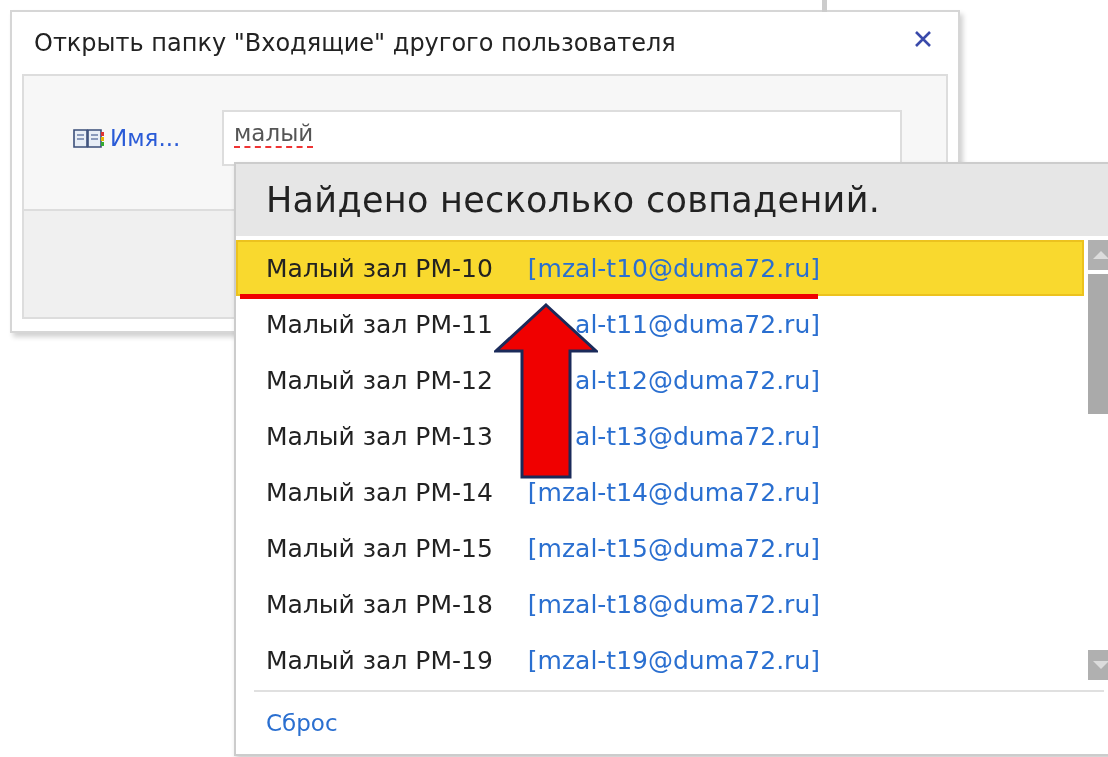 This screenshot has width=1108, height=757. I want to click on email-address: al-t12@duma72.ru], so click(697, 380).